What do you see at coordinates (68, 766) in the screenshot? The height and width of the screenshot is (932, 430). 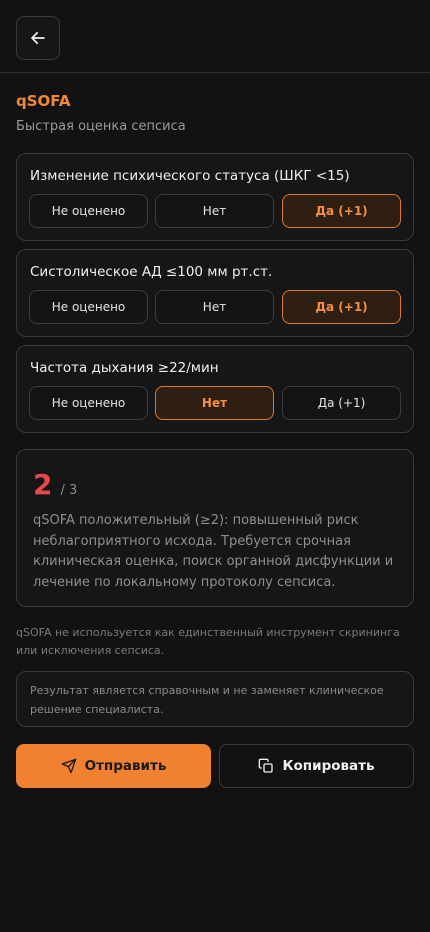 I see `send-icon` at bounding box center [68, 766].